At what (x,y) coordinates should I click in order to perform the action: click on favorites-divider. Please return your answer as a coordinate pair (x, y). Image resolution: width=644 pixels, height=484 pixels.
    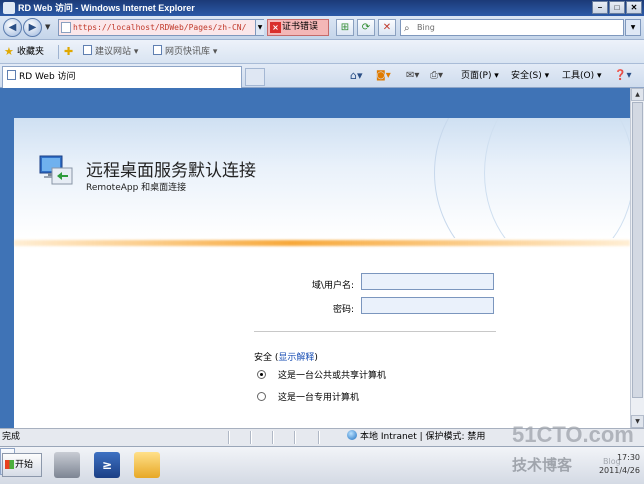
    Looking at the image, I should click on (58, 52).